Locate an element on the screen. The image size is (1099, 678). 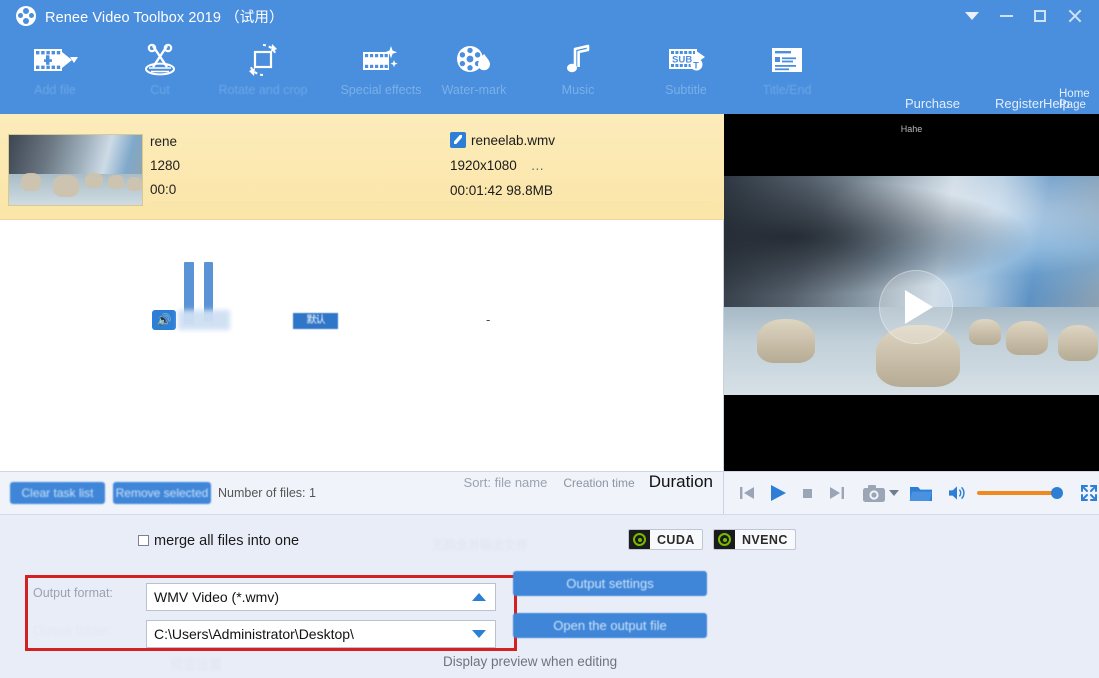
sort-controls: Sort: file name Creation time Duration is located at coordinates (588, 493).